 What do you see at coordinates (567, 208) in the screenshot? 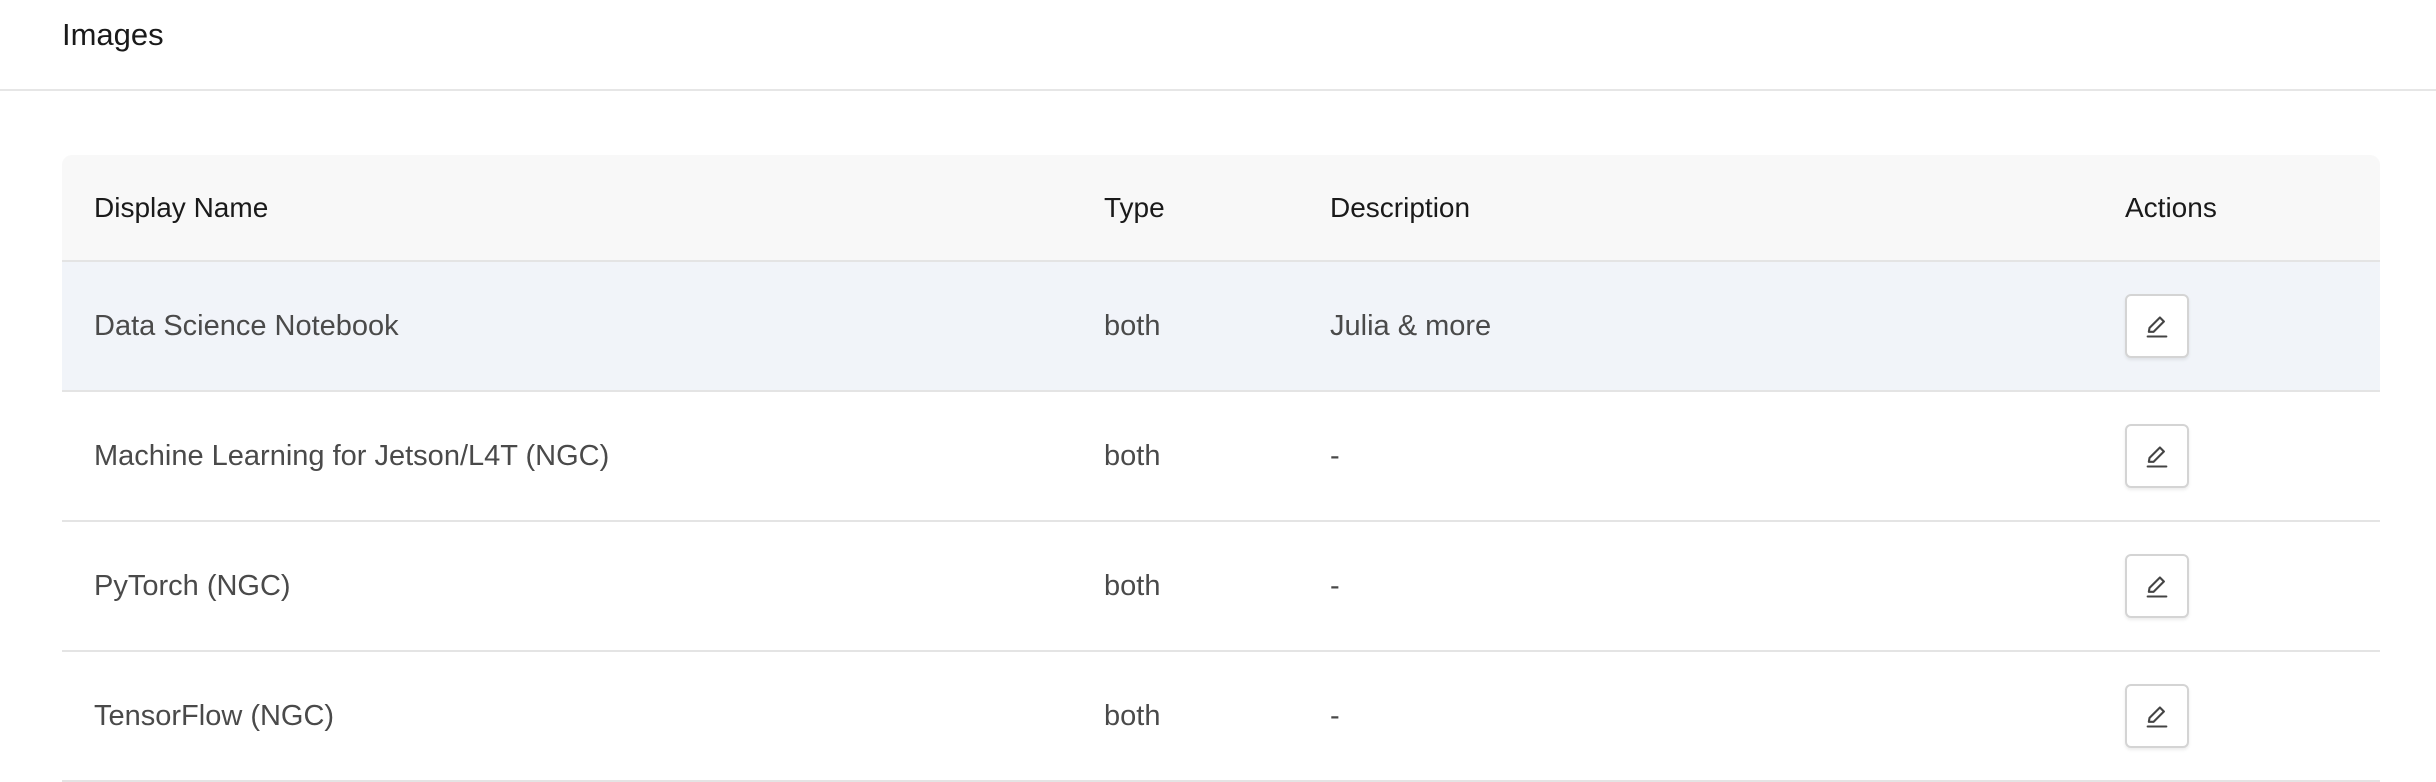
I see `column-header-display-name: Display Name` at bounding box center [567, 208].